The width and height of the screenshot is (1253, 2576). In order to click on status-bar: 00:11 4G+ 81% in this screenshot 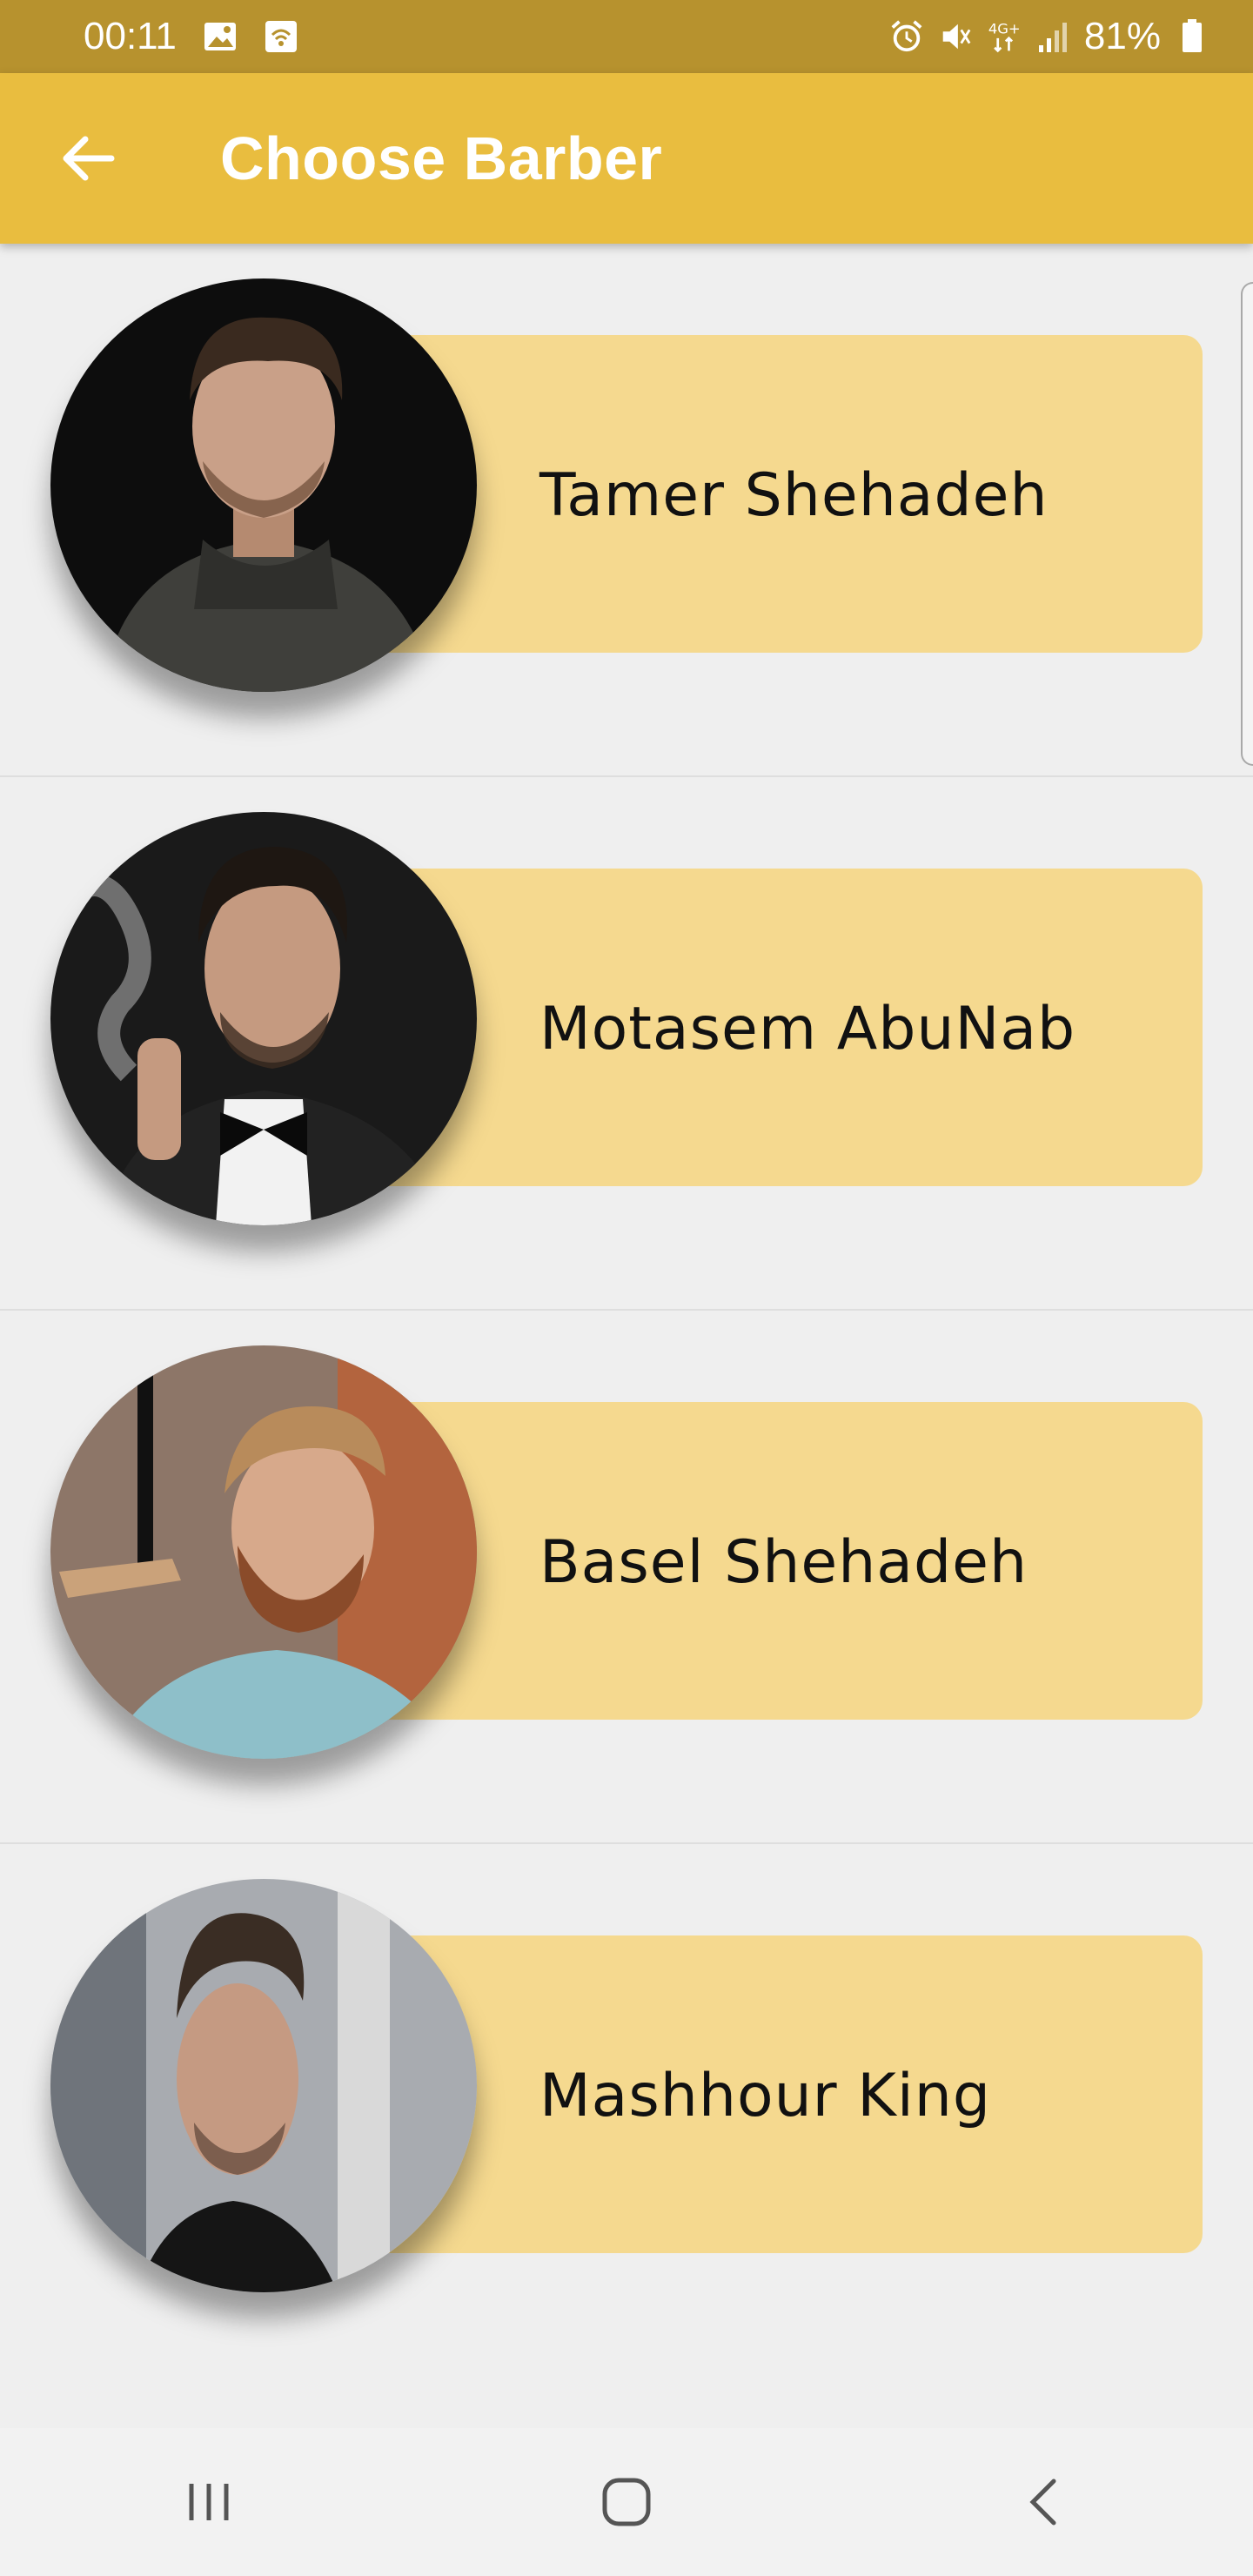, I will do `click(626, 37)`.